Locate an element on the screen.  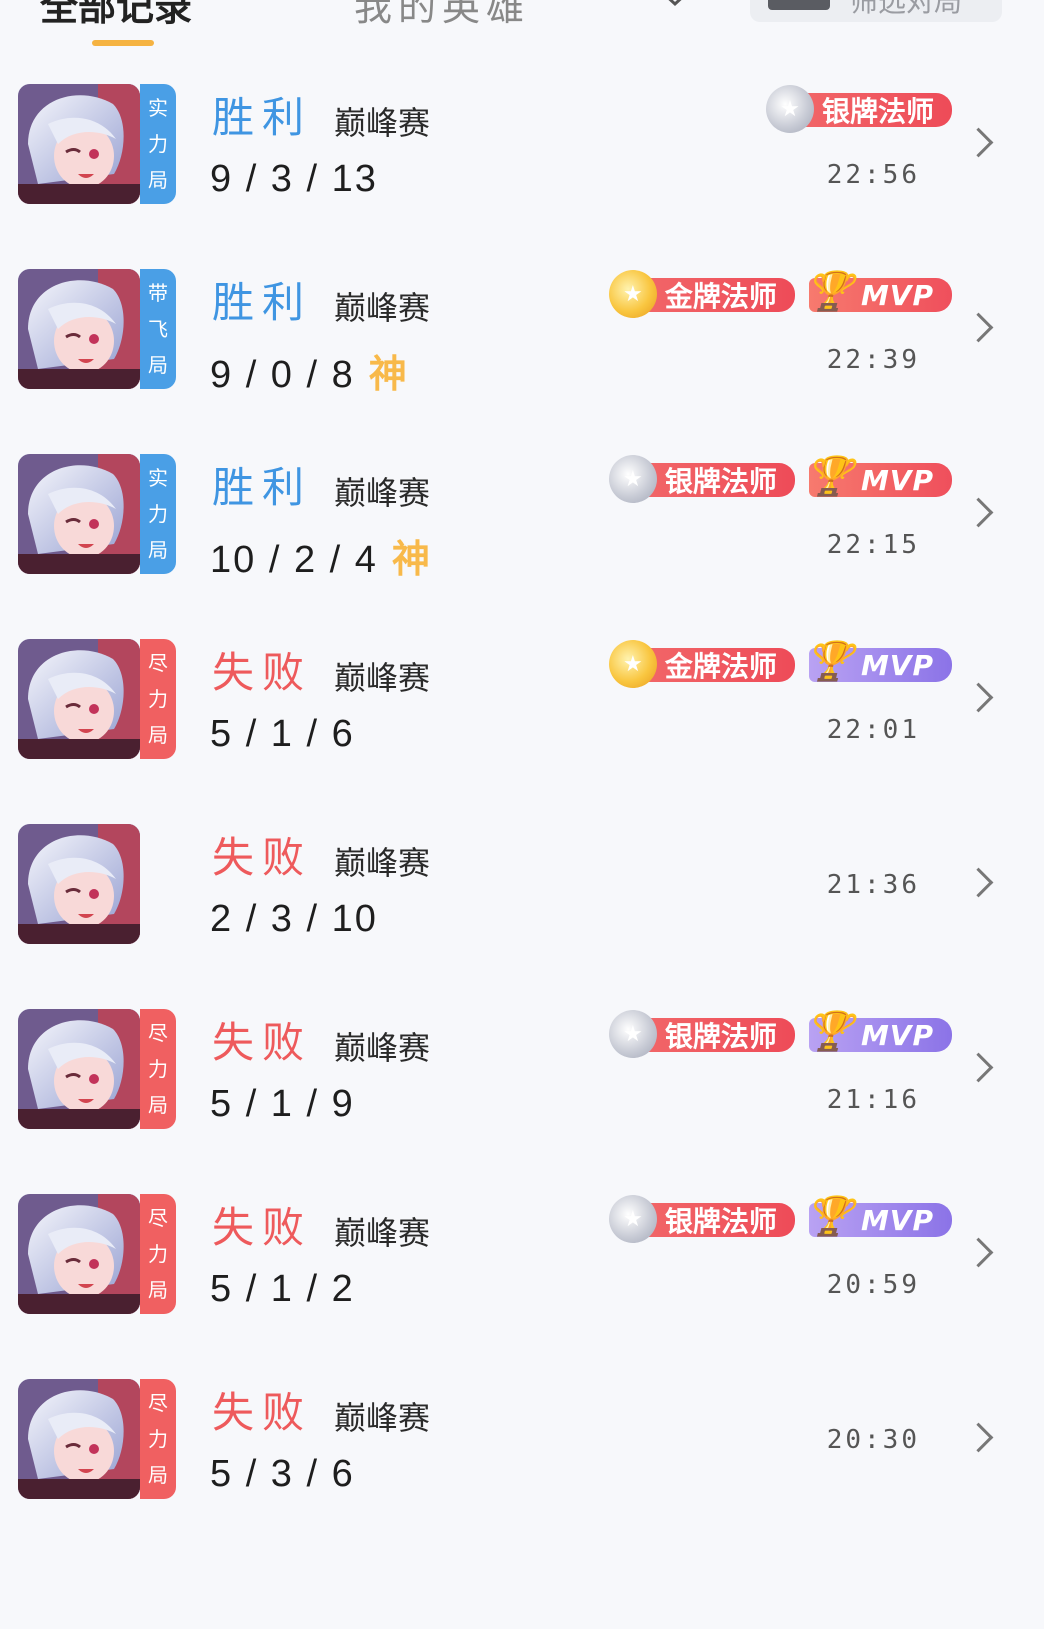
performance-tag-char: 飞 is located at coordinates (158, 329).